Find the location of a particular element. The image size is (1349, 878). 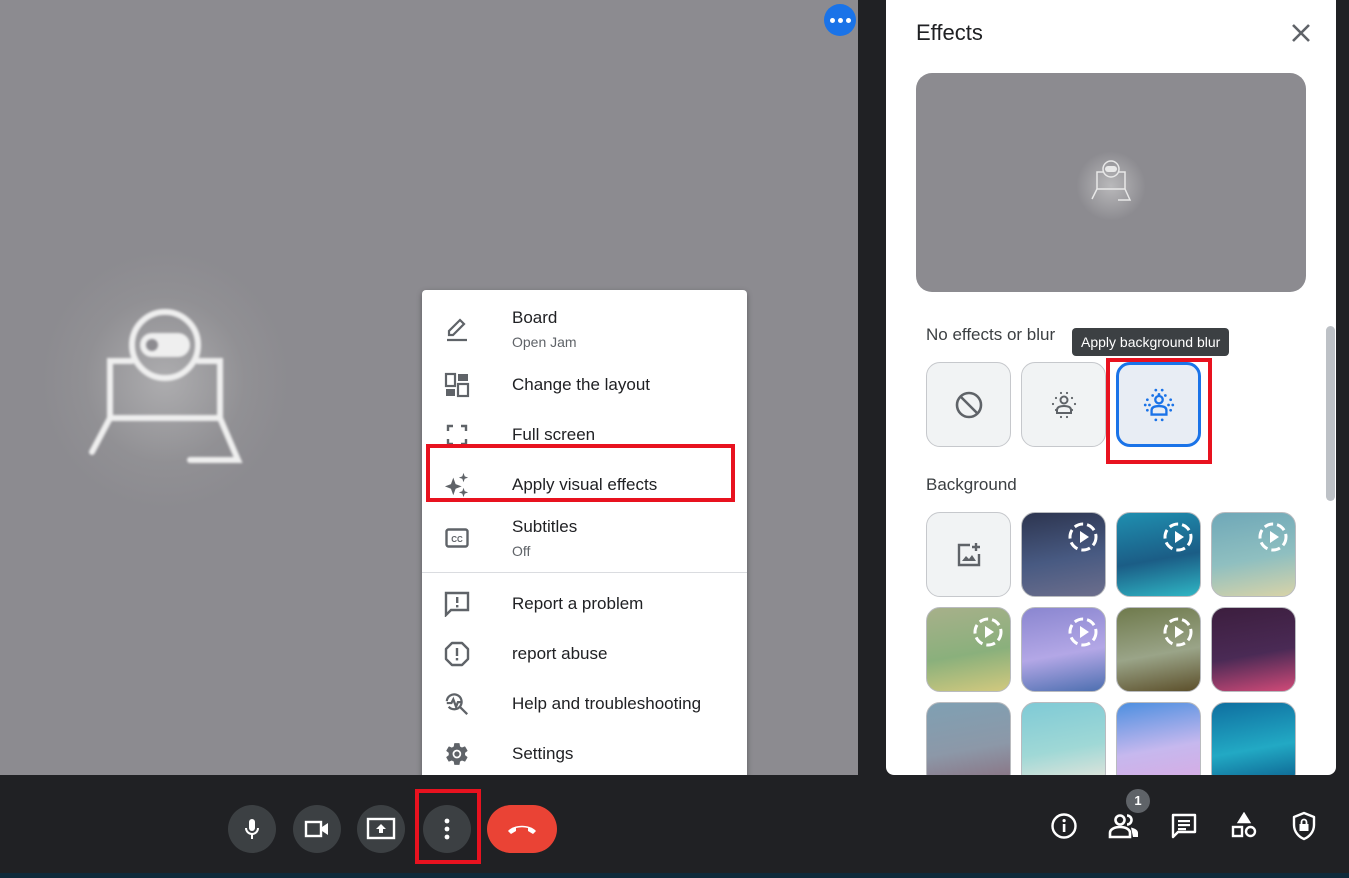

meeting-details-button is located at coordinates (1064, 826).